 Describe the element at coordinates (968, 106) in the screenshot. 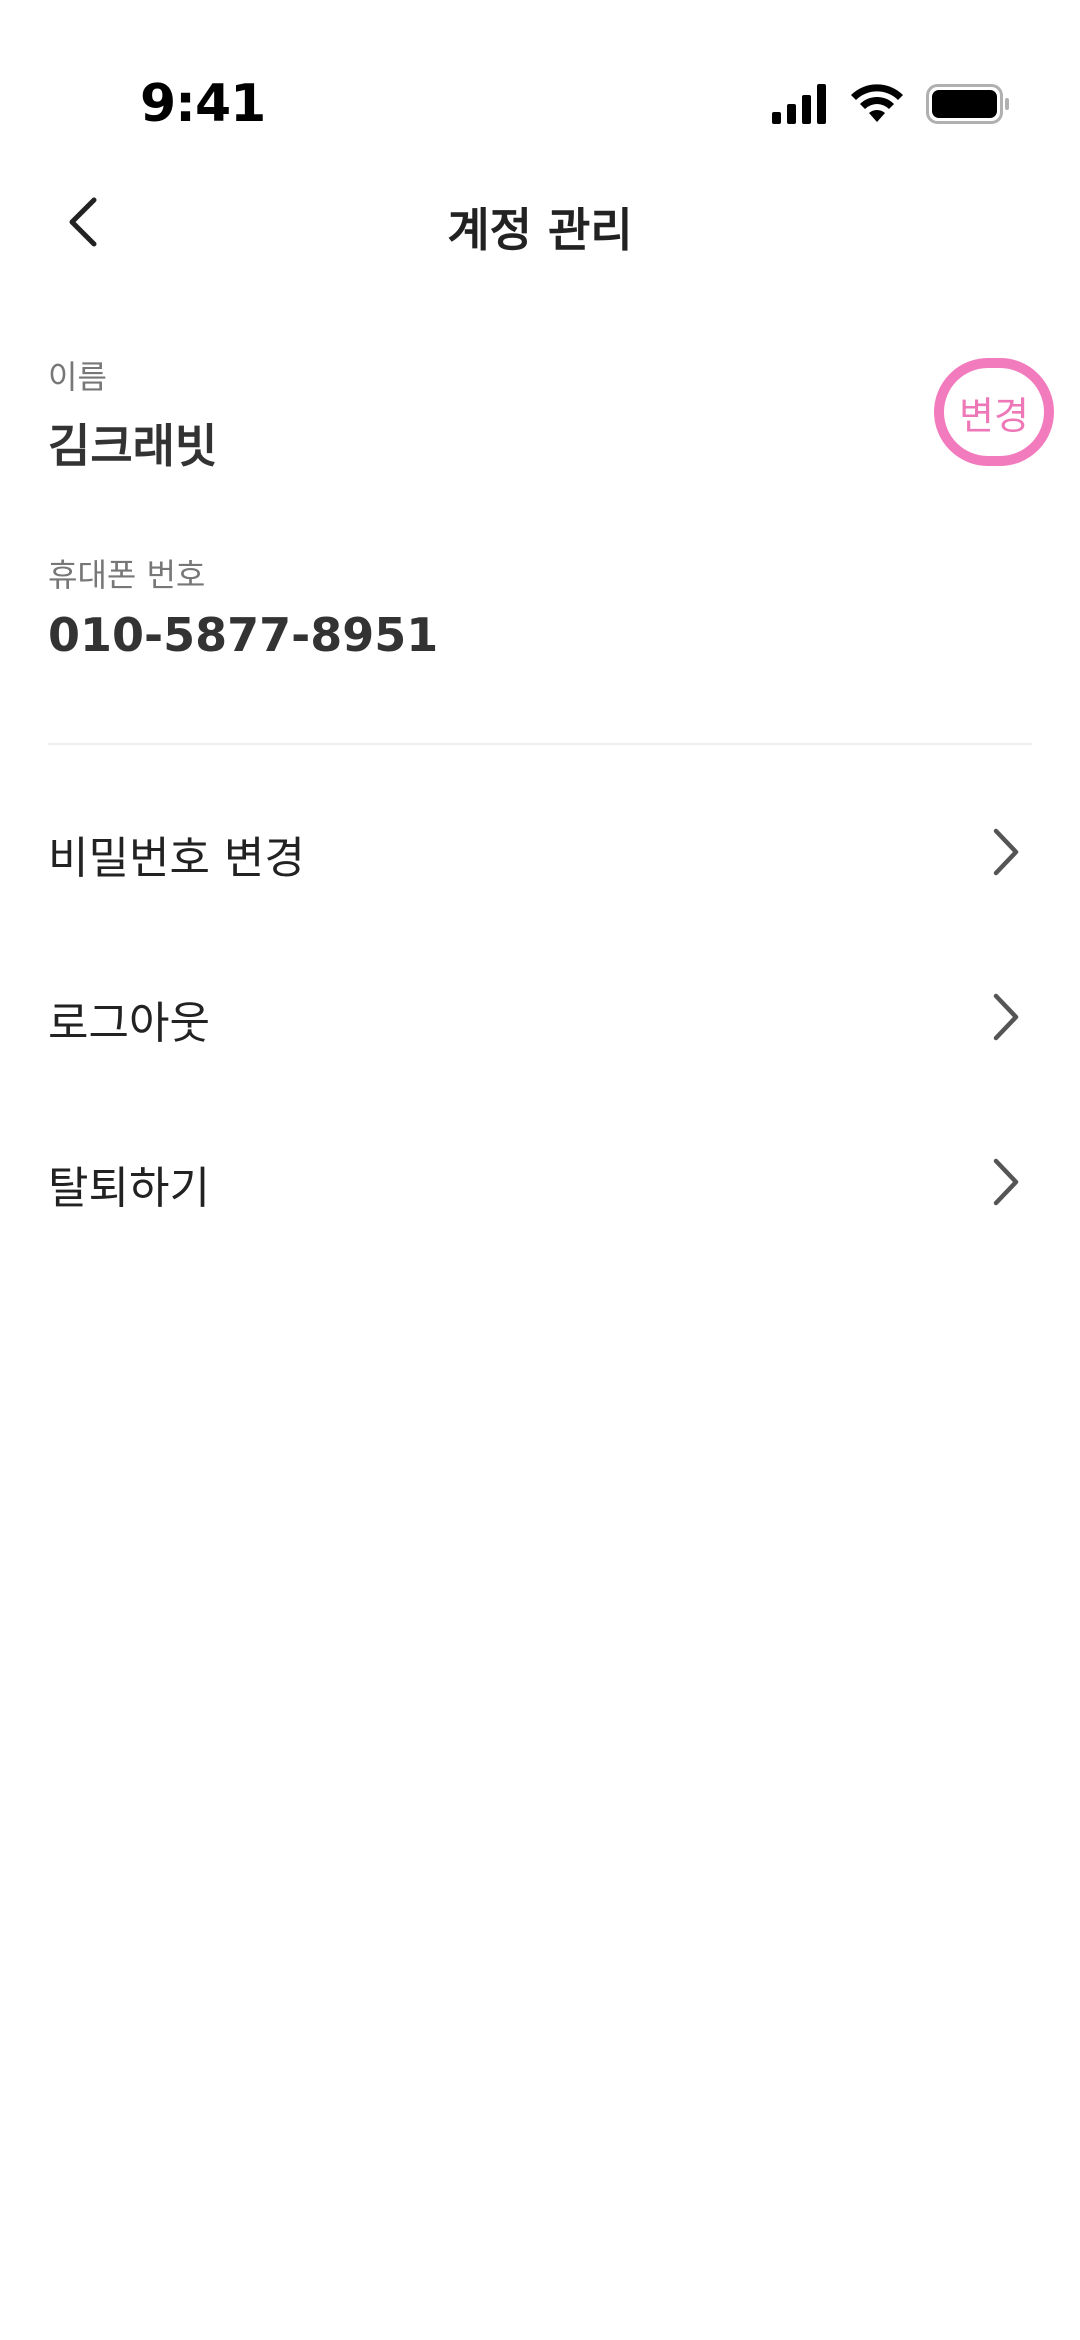

I see `battery-icon` at that location.